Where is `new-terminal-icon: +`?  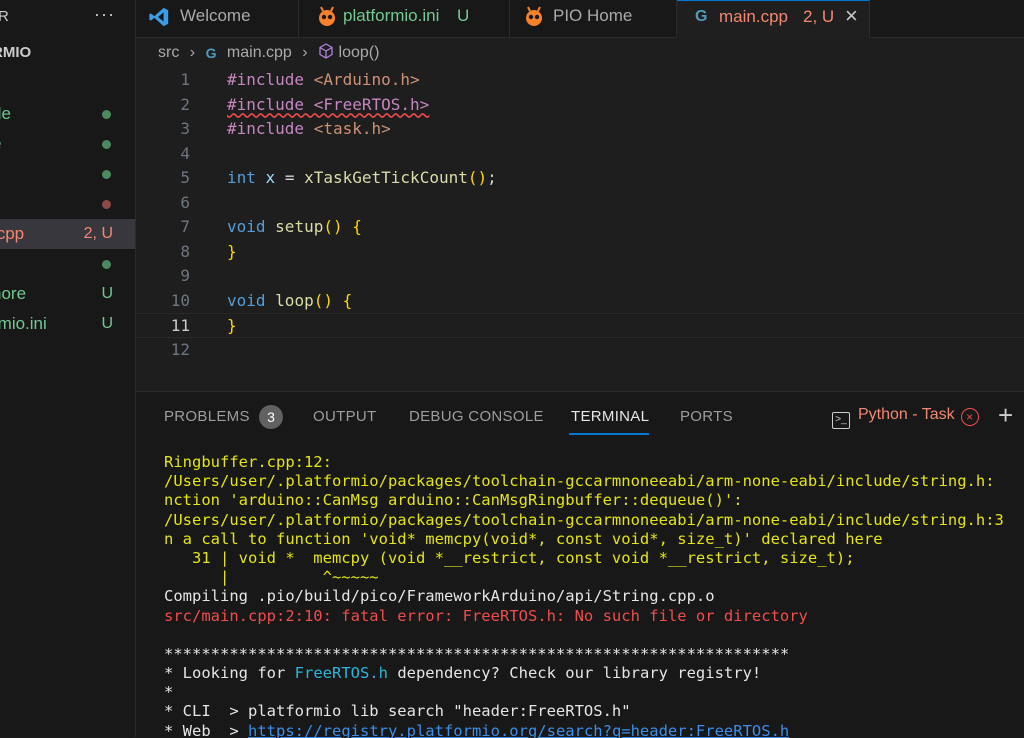
new-terminal-icon: + is located at coordinates (1005, 415).